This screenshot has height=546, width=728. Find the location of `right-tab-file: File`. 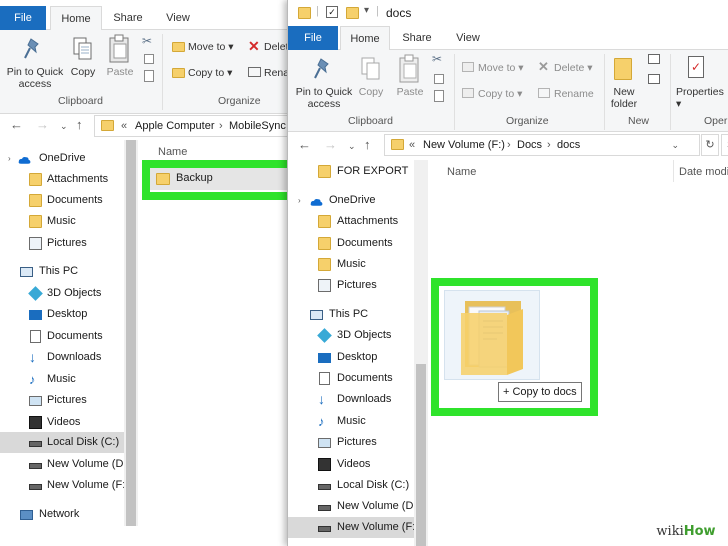

right-tab-file: File is located at coordinates (313, 38).